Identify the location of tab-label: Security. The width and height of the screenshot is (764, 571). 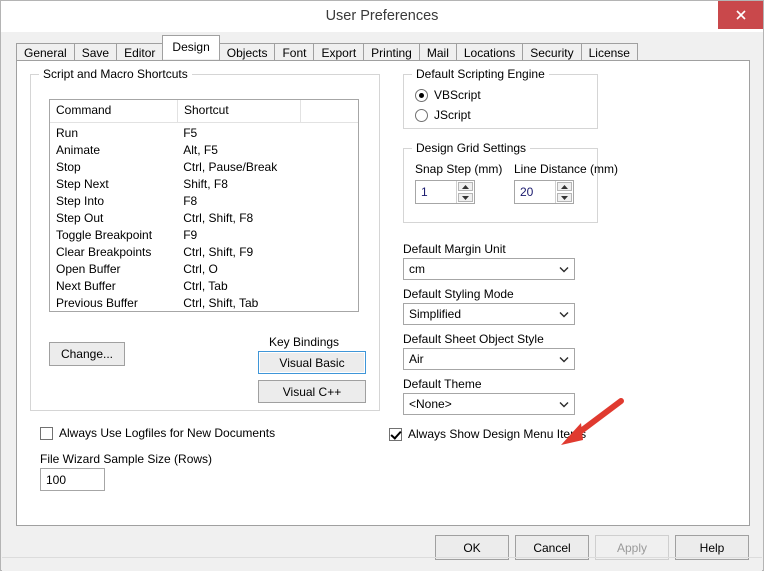
(552, 53).